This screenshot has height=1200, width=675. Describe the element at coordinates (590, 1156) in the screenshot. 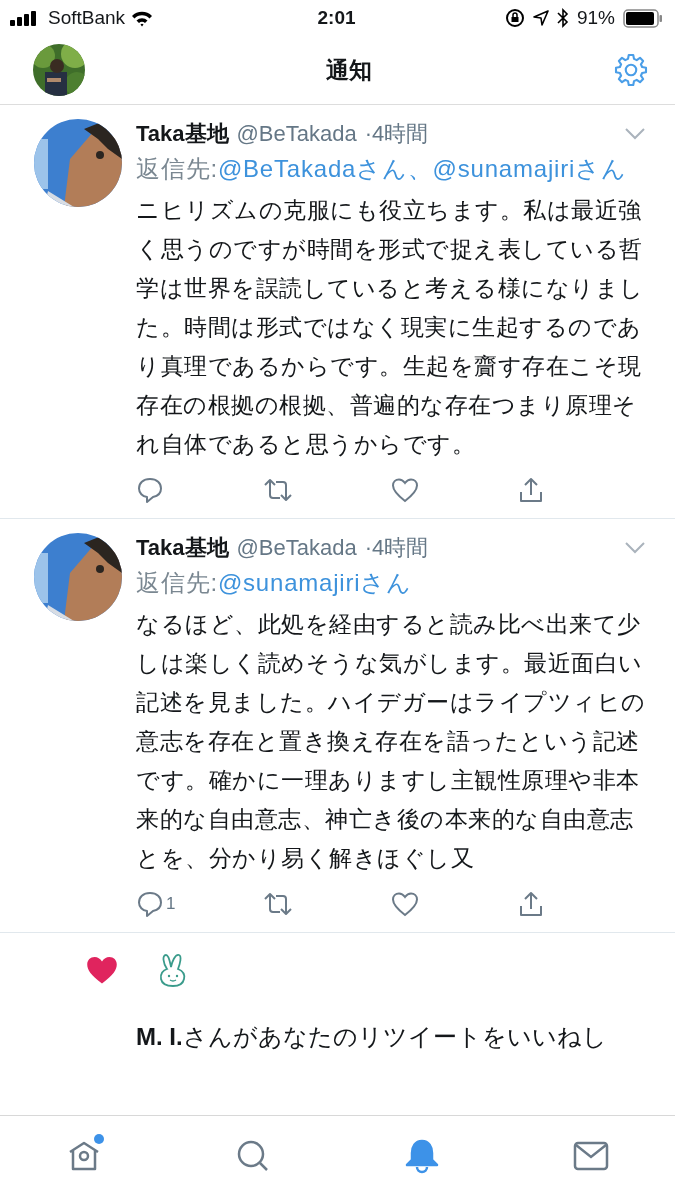

I see `mail-icon` at that location.